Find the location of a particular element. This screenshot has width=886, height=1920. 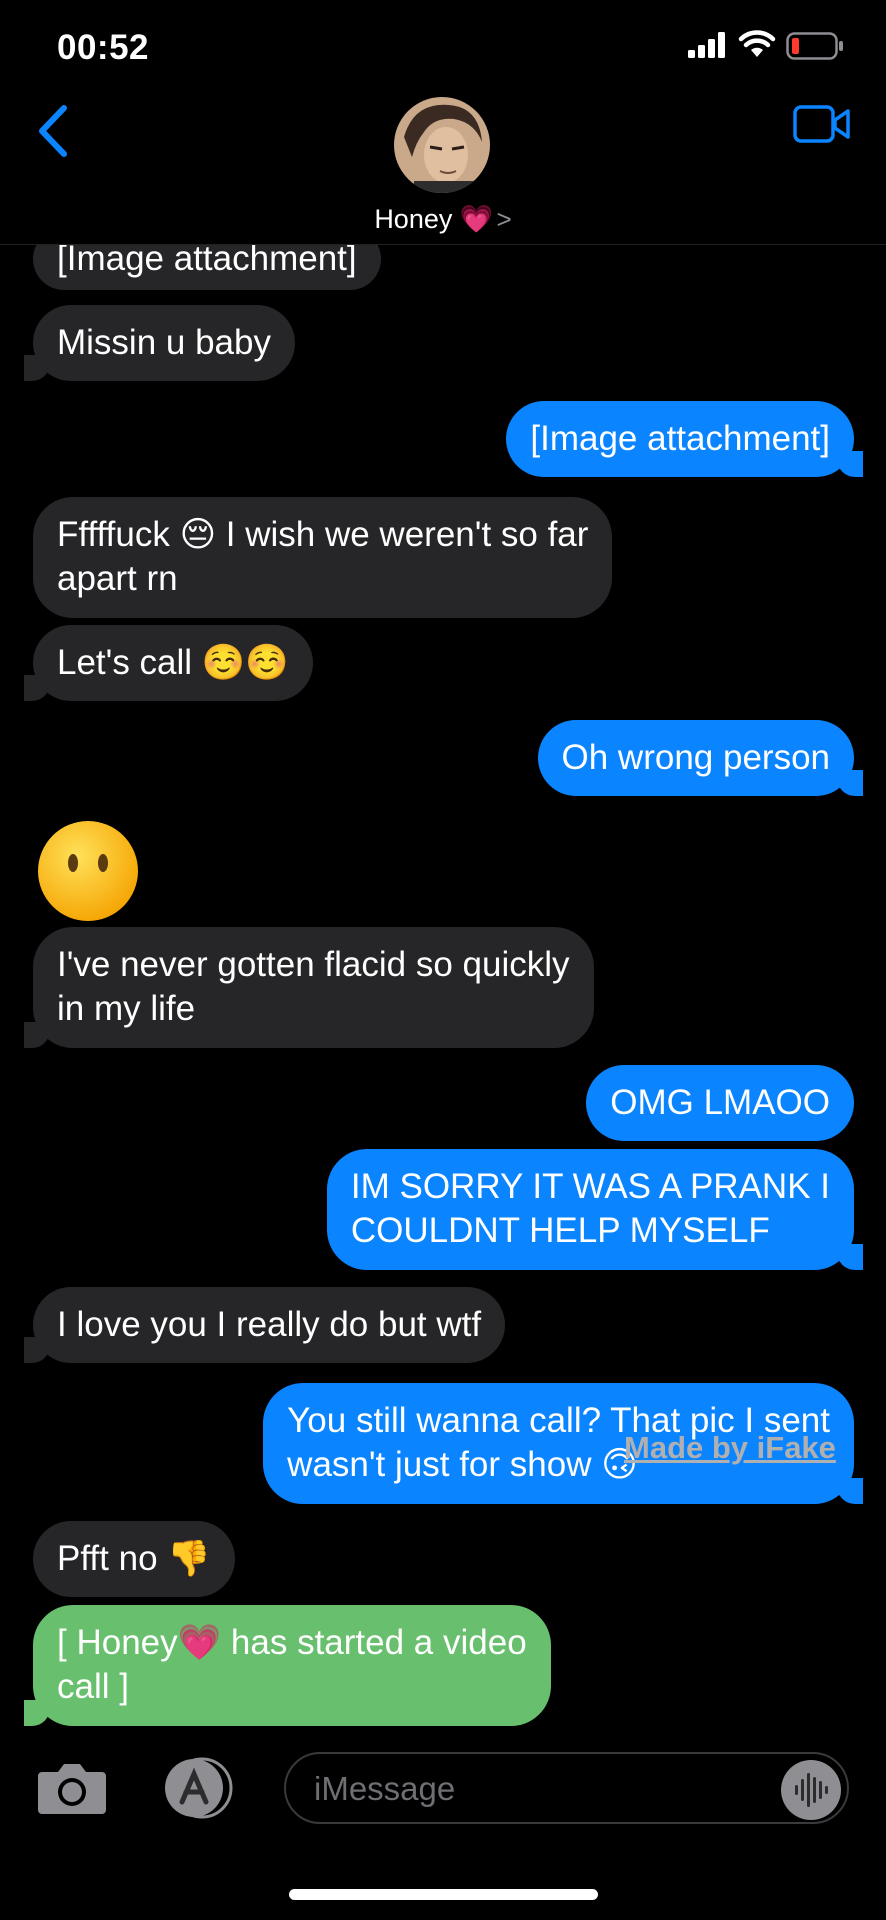

message-bubble-outgoing: OMG LMAOO is located at coordinates (720, 1103).